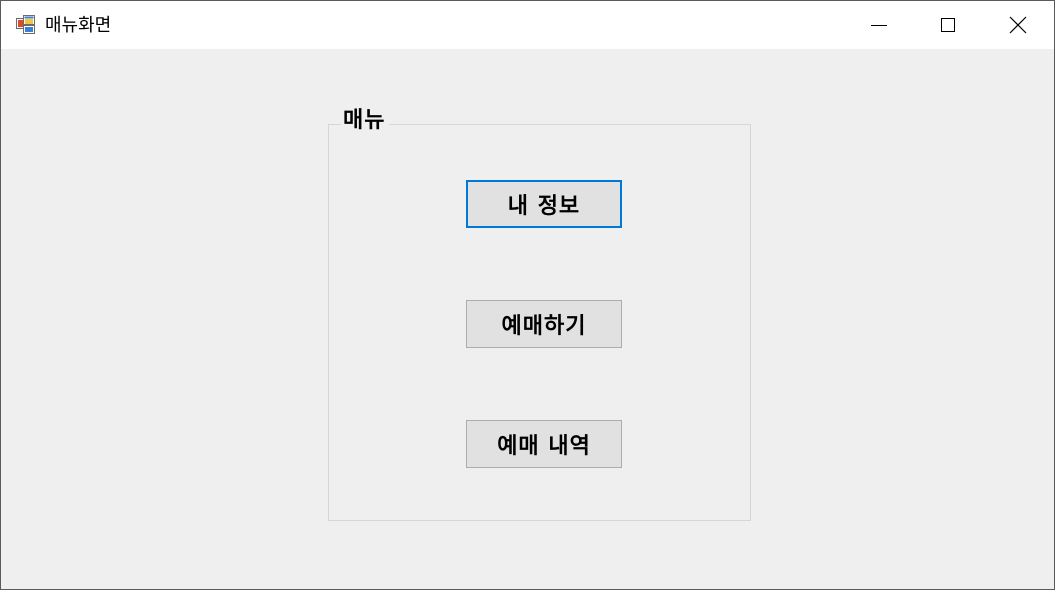 The width and height of the screenshot is (1055, 590). I want to click on minimize-icon, so click(879, 25).